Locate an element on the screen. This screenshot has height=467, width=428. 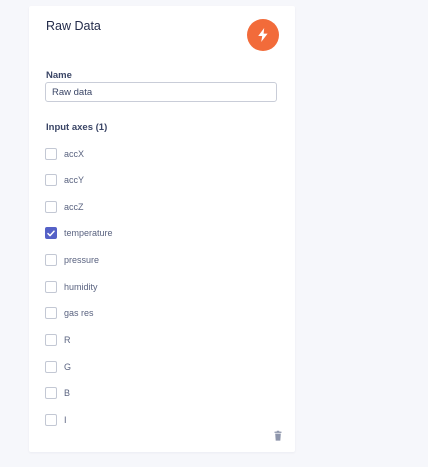
axis-label: R is located at coordinates (67, 340).